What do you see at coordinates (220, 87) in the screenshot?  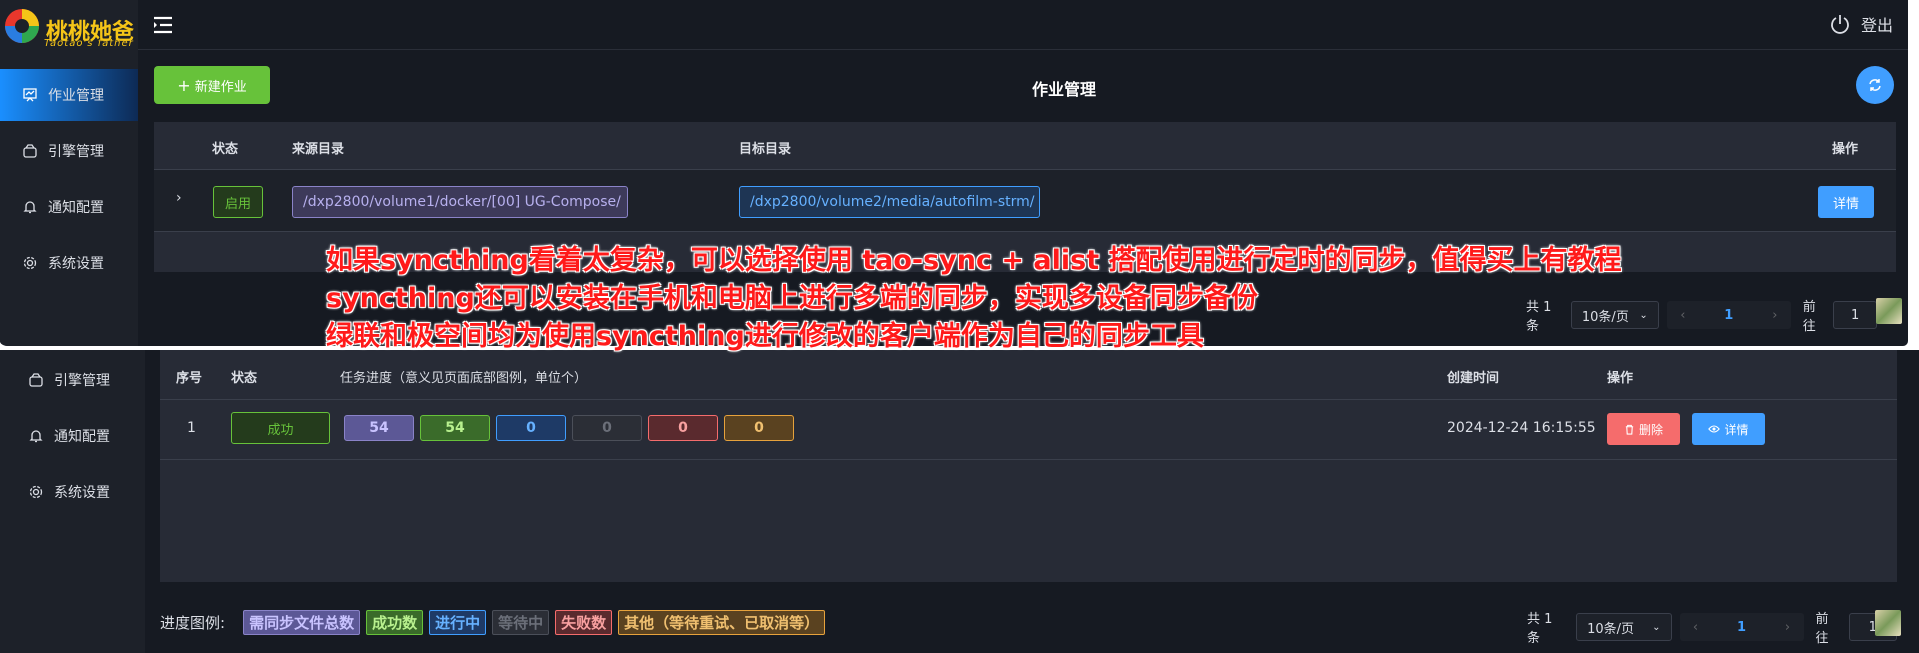 I see `new-job-label: 新建作业` at bounding box center [220, 87].